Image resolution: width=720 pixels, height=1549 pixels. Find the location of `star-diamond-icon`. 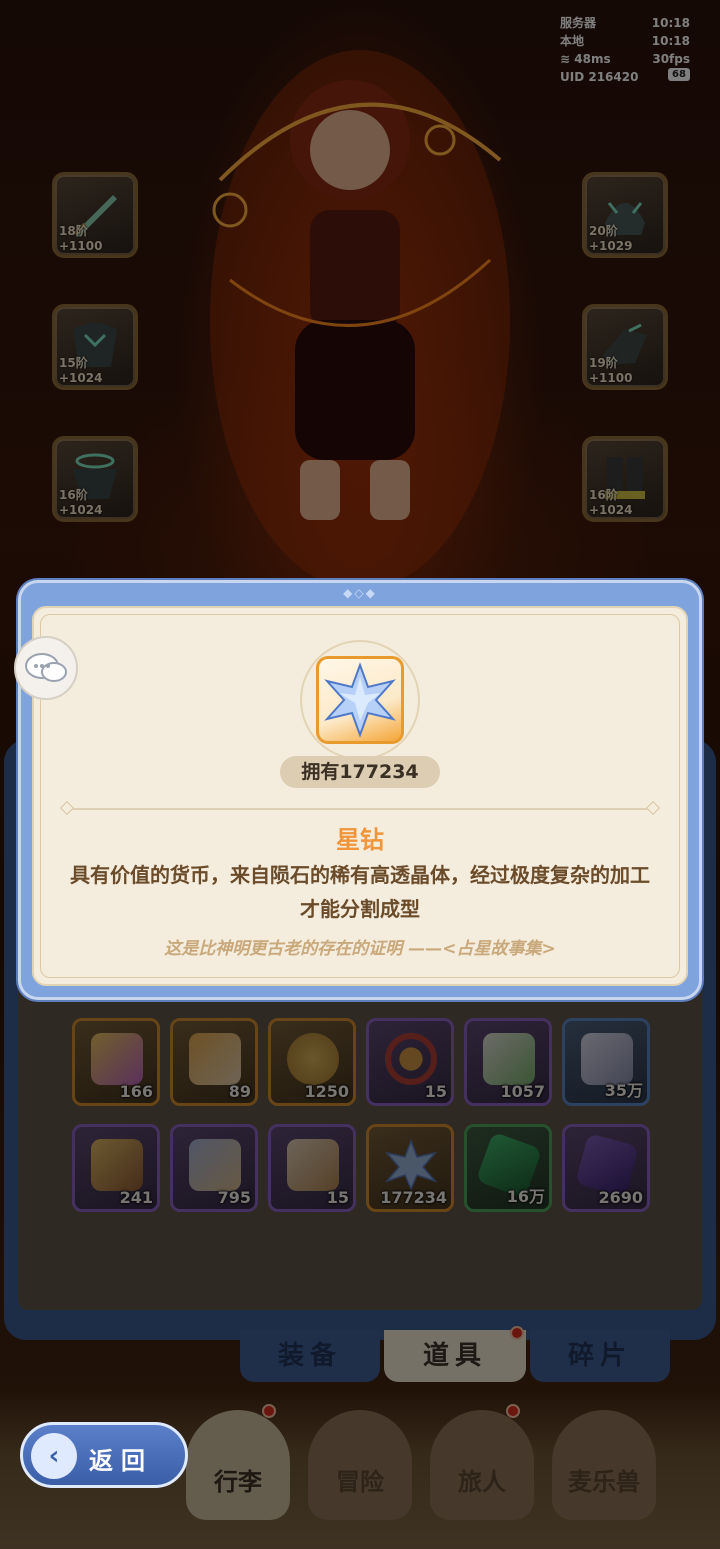

star-diamond-icon is located at coordinates (360, 700).